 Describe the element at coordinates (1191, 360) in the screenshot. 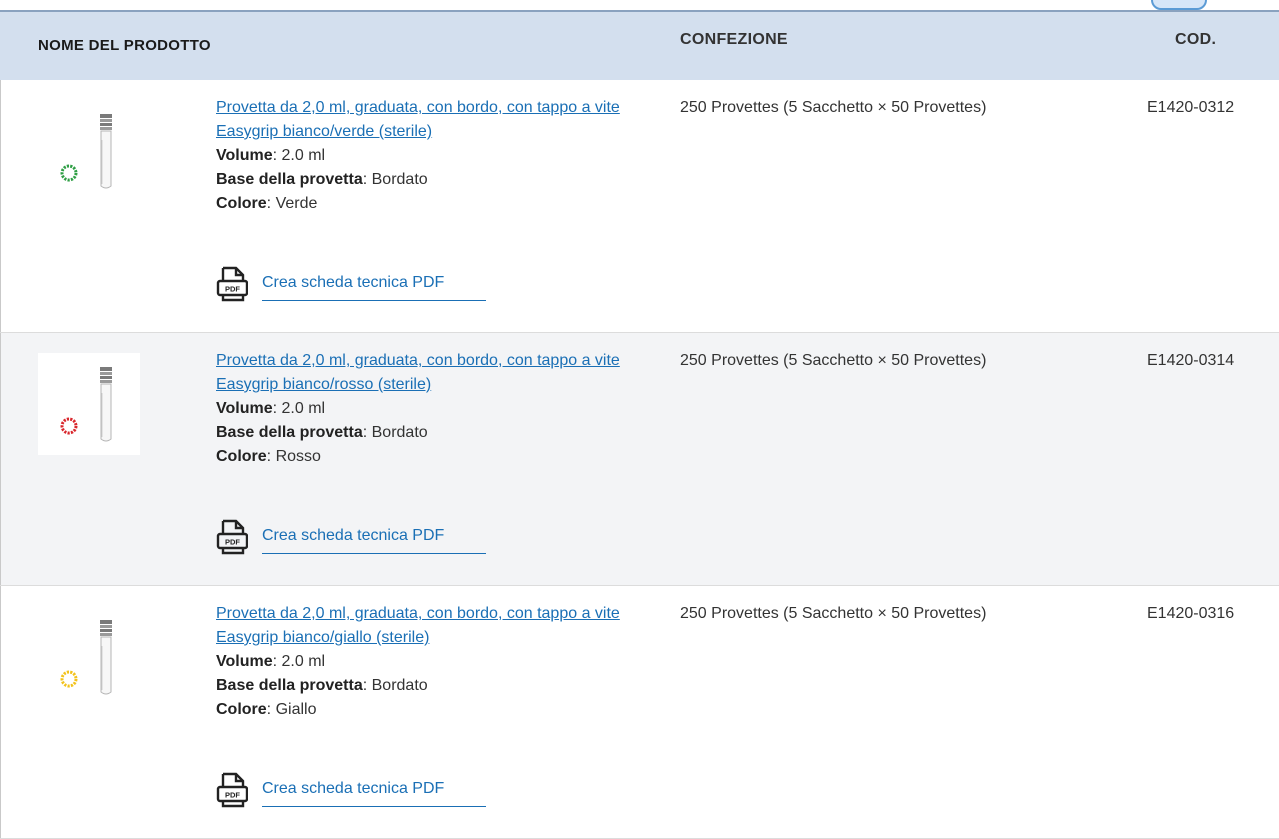

I see `product-code: E1420-0314` at that location.